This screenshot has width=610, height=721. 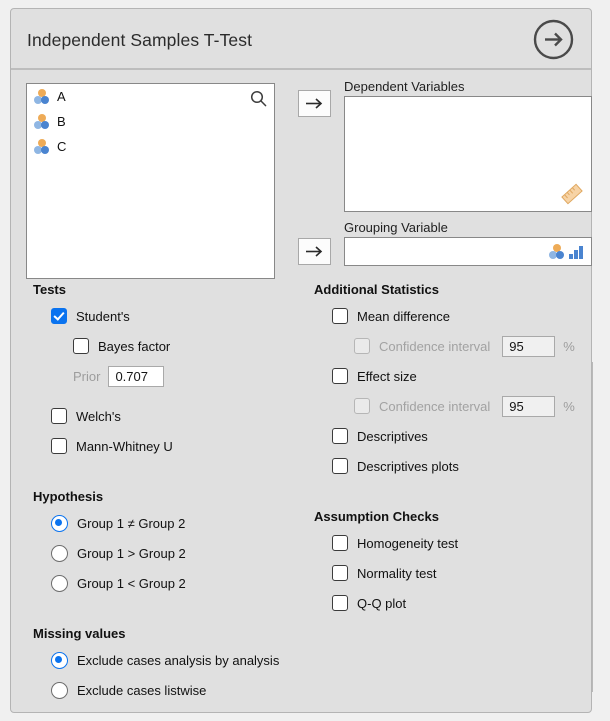 I want to click on mann-whitney-row: Mann-Whitney U, so click(x=168, y=446).